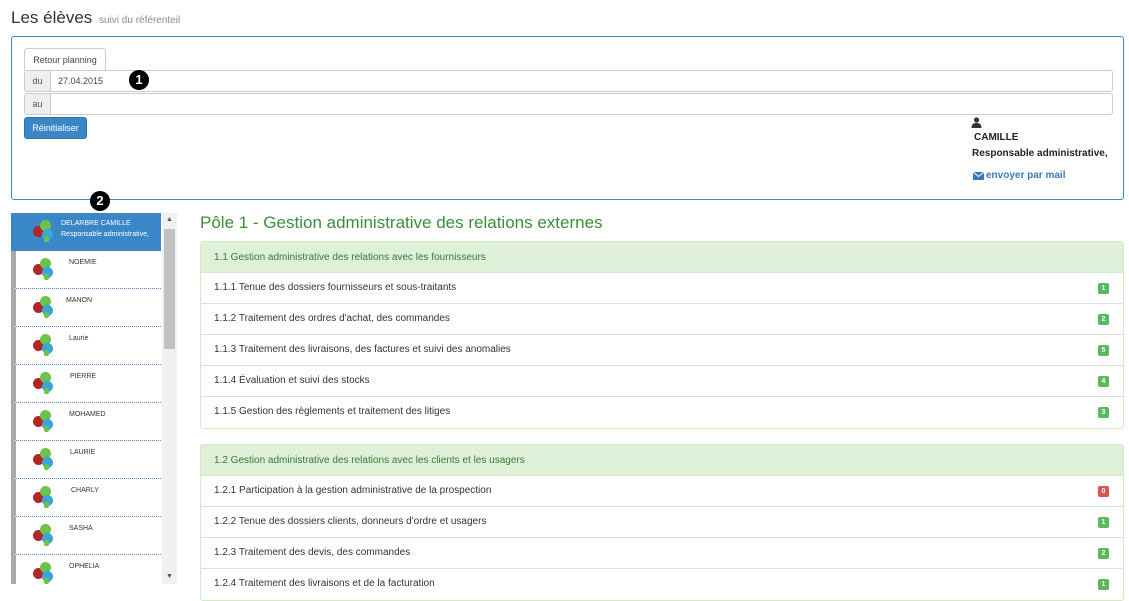 The height and width of the screenshot is (601, 1129). What do you see at coordinates (79, 338) in the screenshot?
I see `student-name: Laurie` at bounding box center [79, 338].